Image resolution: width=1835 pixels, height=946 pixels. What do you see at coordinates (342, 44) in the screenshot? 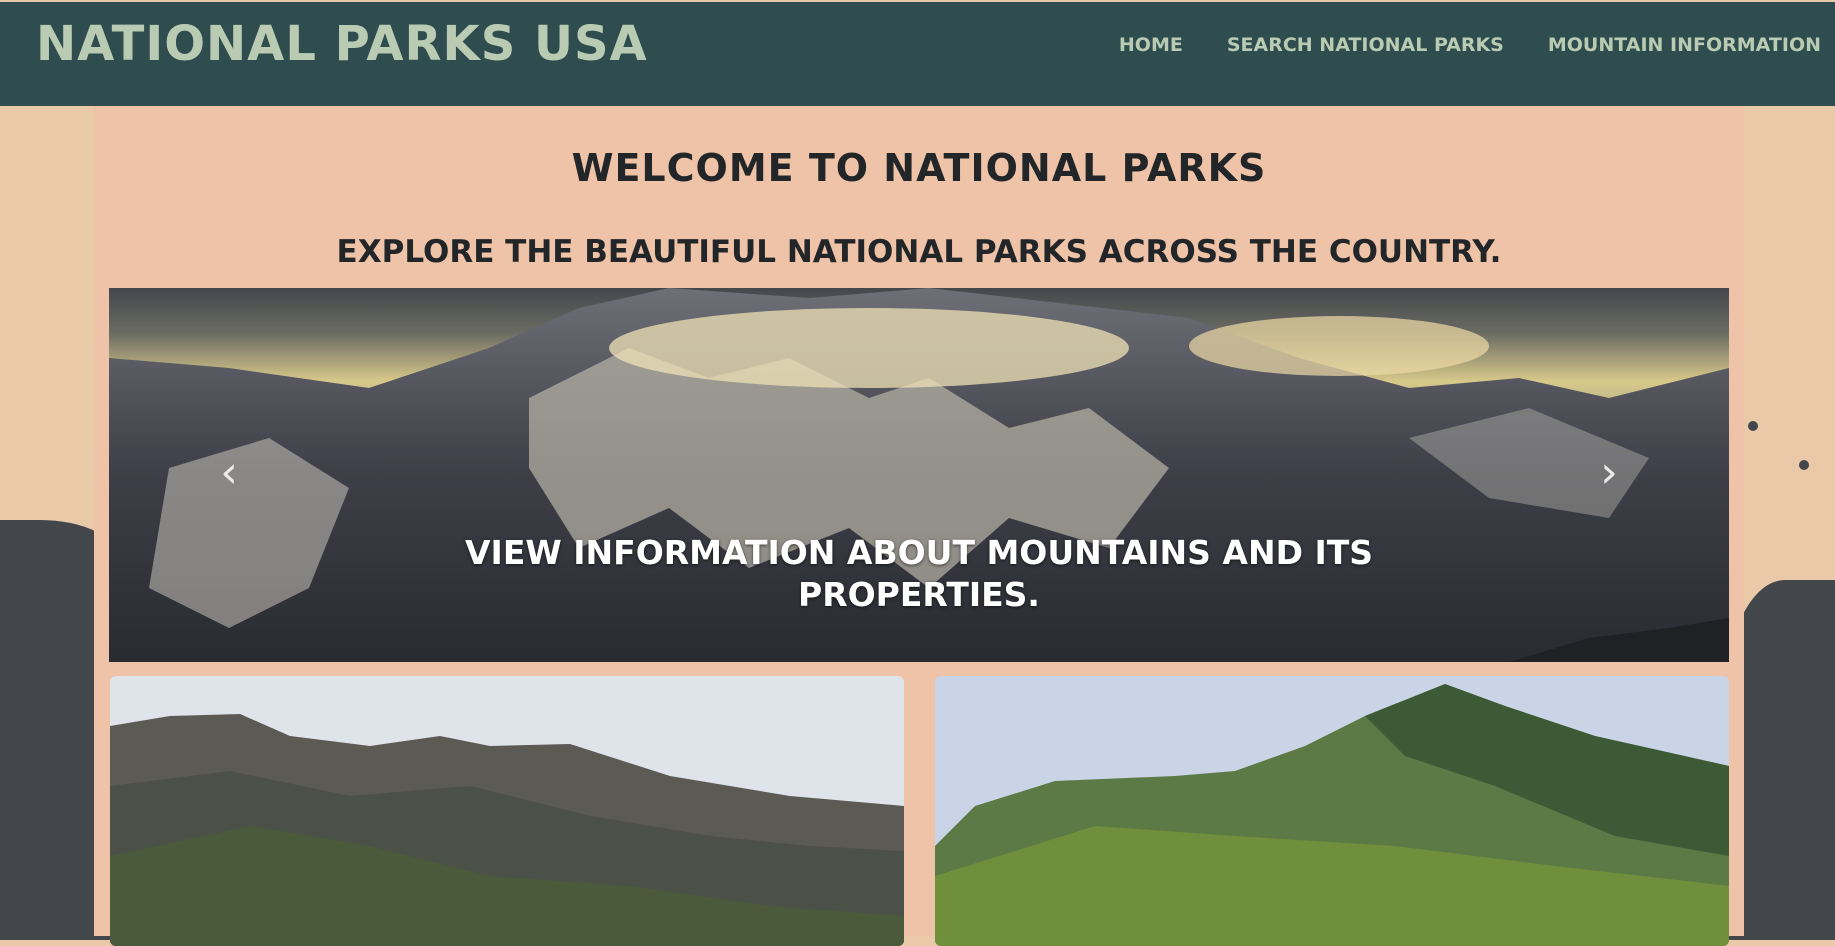
I see `brand-logo: NATIONAL PARKS USA` at bounding box center [342, 44].